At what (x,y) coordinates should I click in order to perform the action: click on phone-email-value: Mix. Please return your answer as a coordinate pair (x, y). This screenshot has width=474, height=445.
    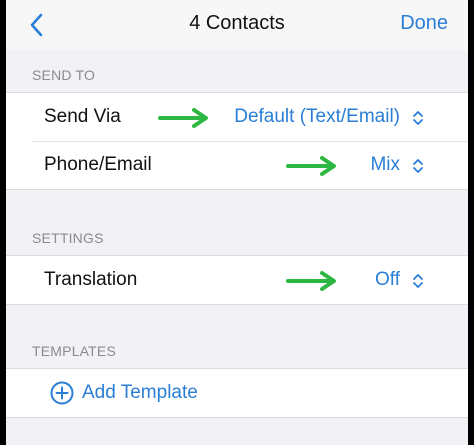
    Looking at the image, I should click on (385, 165).